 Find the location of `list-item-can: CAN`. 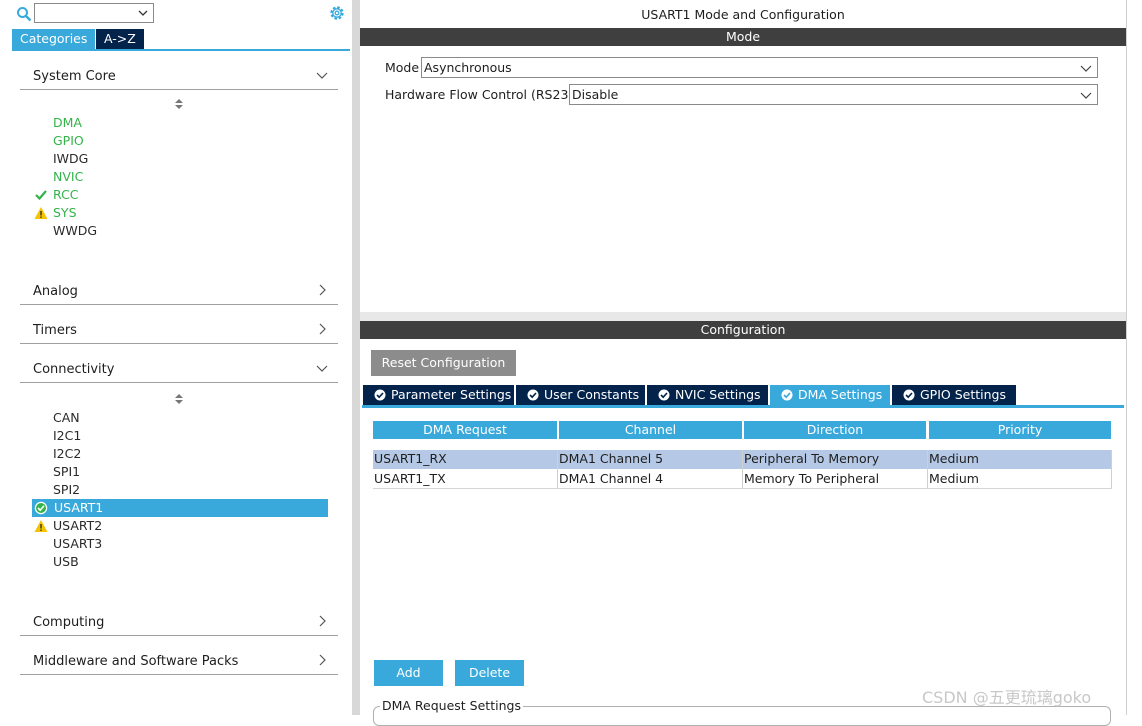

list-item-can: CAN is located at coordinates (66, 418).